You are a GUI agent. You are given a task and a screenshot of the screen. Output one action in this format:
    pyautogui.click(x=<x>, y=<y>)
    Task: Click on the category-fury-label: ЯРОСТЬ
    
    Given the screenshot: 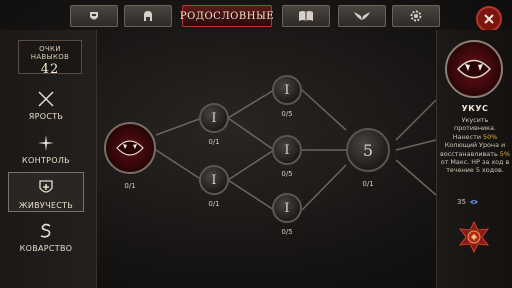 What is the action you would take?
    pyautogui.click(x=46, y=116)
    